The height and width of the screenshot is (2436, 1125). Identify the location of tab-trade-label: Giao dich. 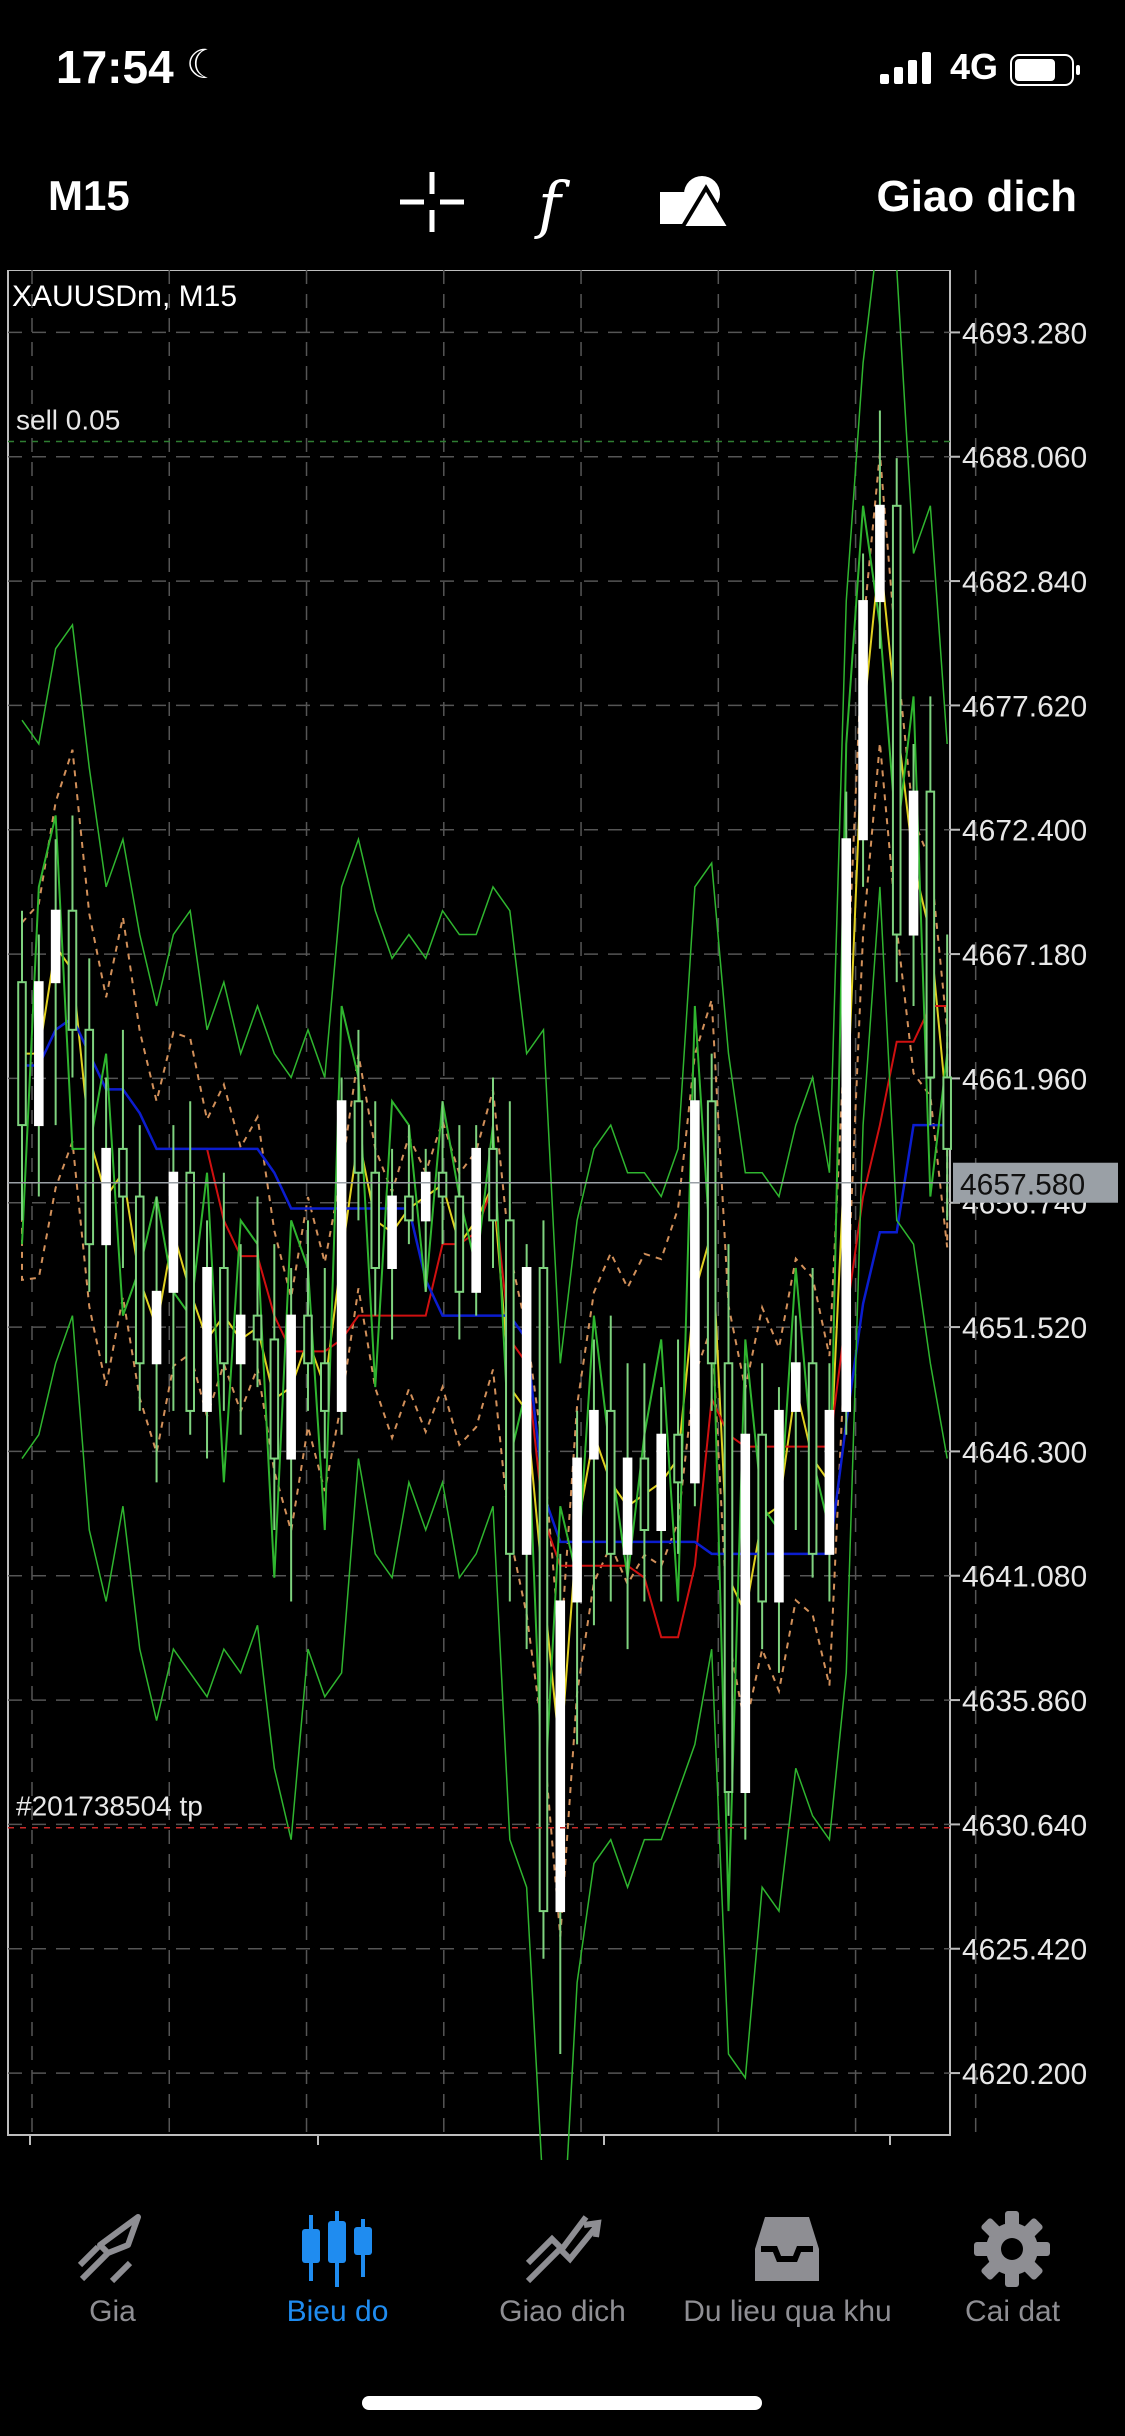
(562, 2311).